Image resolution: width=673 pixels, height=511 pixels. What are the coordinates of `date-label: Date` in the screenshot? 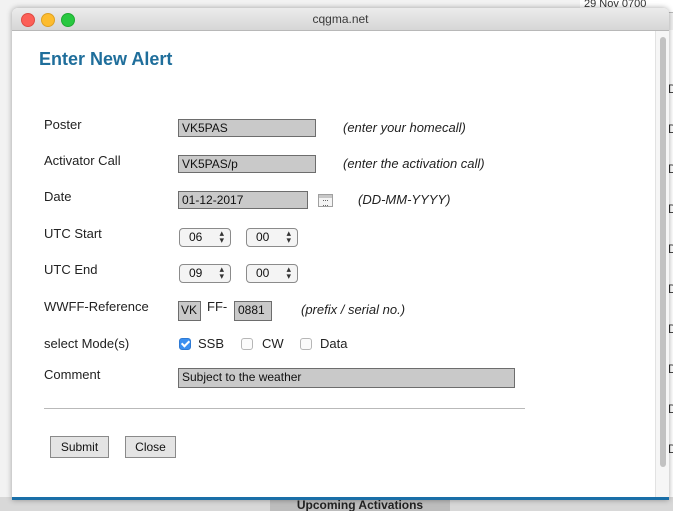 It's located at (58, 196).